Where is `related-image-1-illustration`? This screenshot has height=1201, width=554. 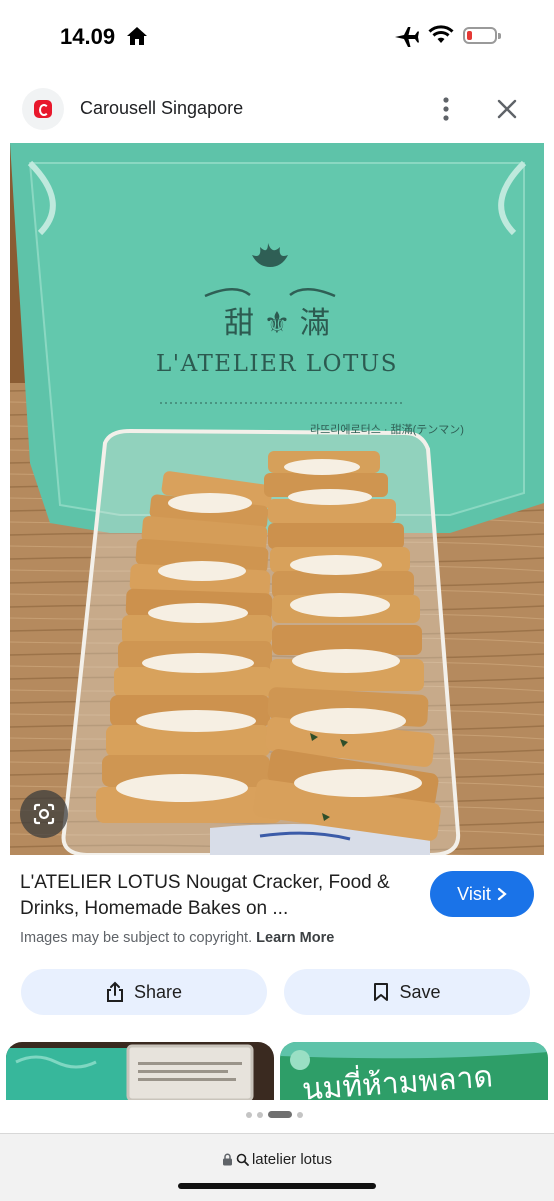
related-image-1-illustration is located at coordinates (140, 1071).